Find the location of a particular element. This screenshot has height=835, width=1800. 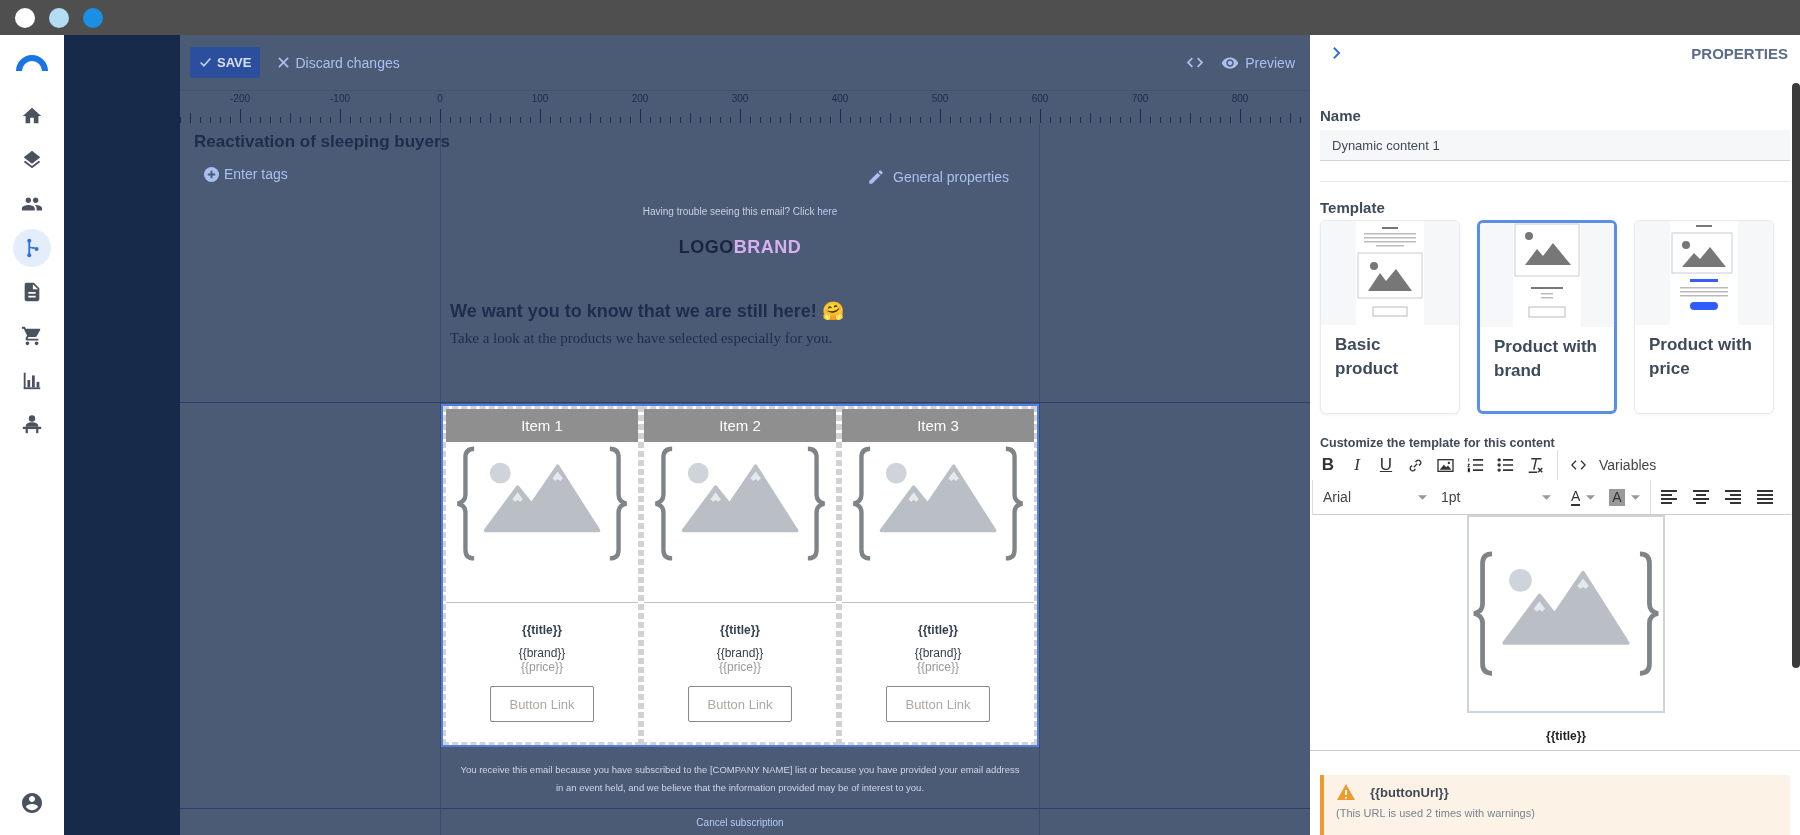

format-button: I is located at coordinates (1357, 465).